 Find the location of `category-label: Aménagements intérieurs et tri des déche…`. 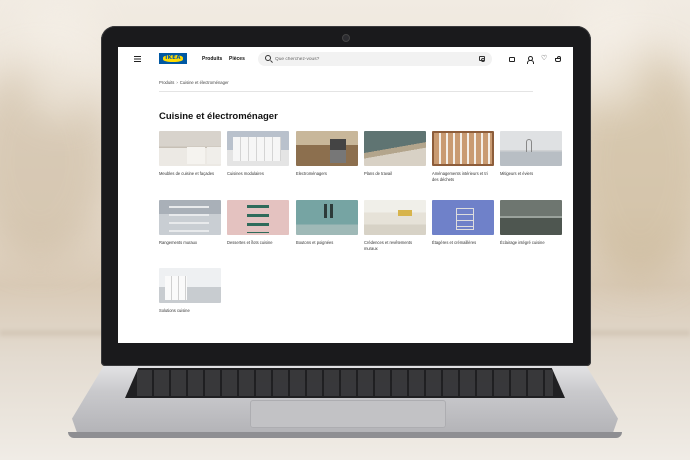

category-label: Aménagements intérieurs et tri des déche… is located at coordinates (463, 176).